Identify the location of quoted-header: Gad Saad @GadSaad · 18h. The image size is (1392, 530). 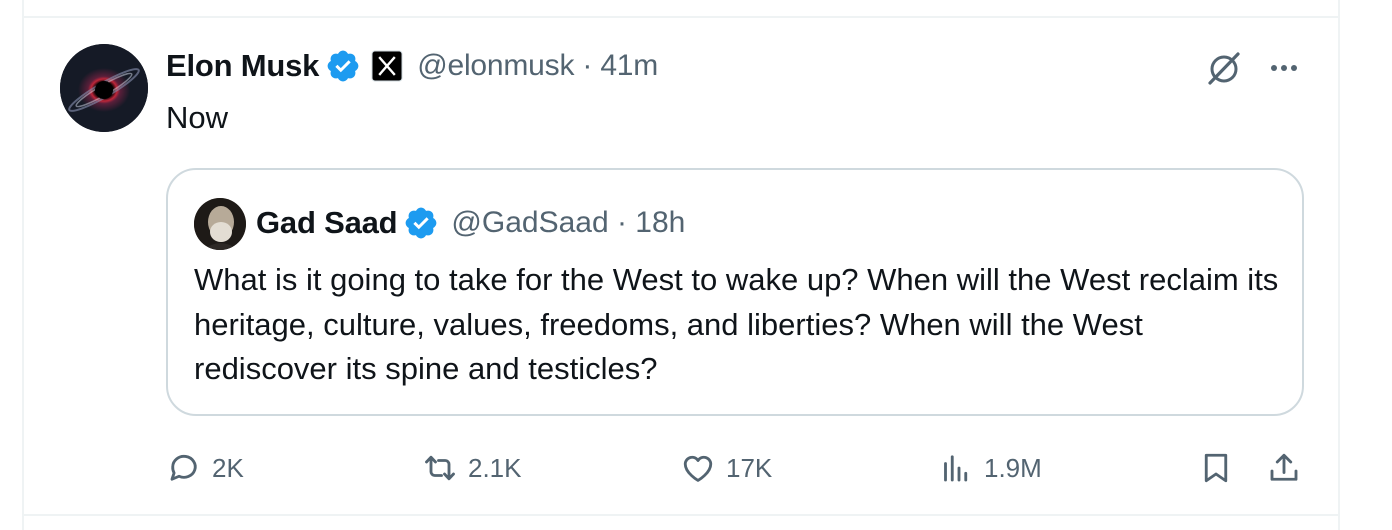
(470, 223).